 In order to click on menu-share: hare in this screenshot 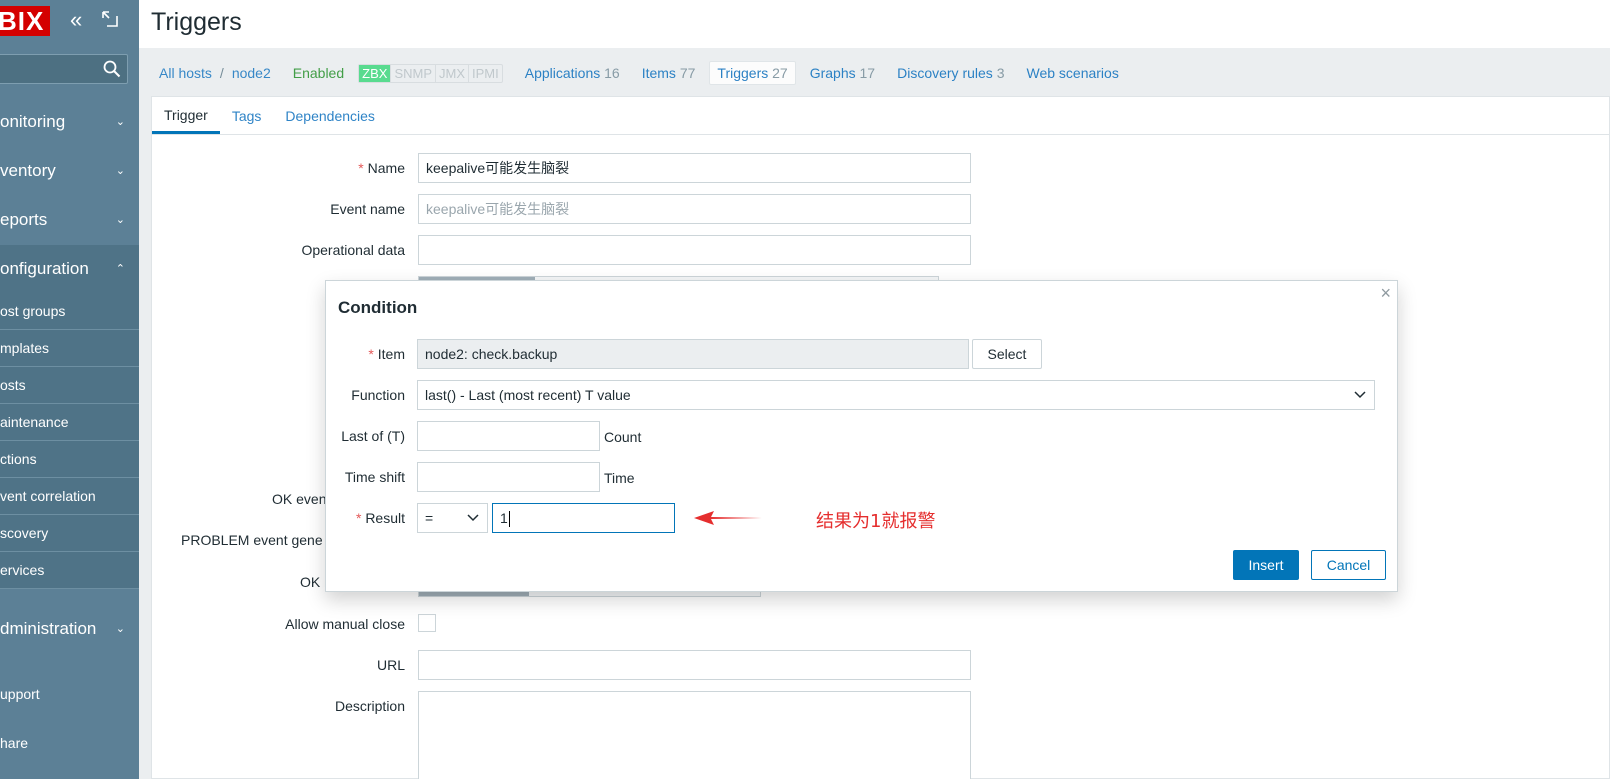, I will do `click(69, 743)`.